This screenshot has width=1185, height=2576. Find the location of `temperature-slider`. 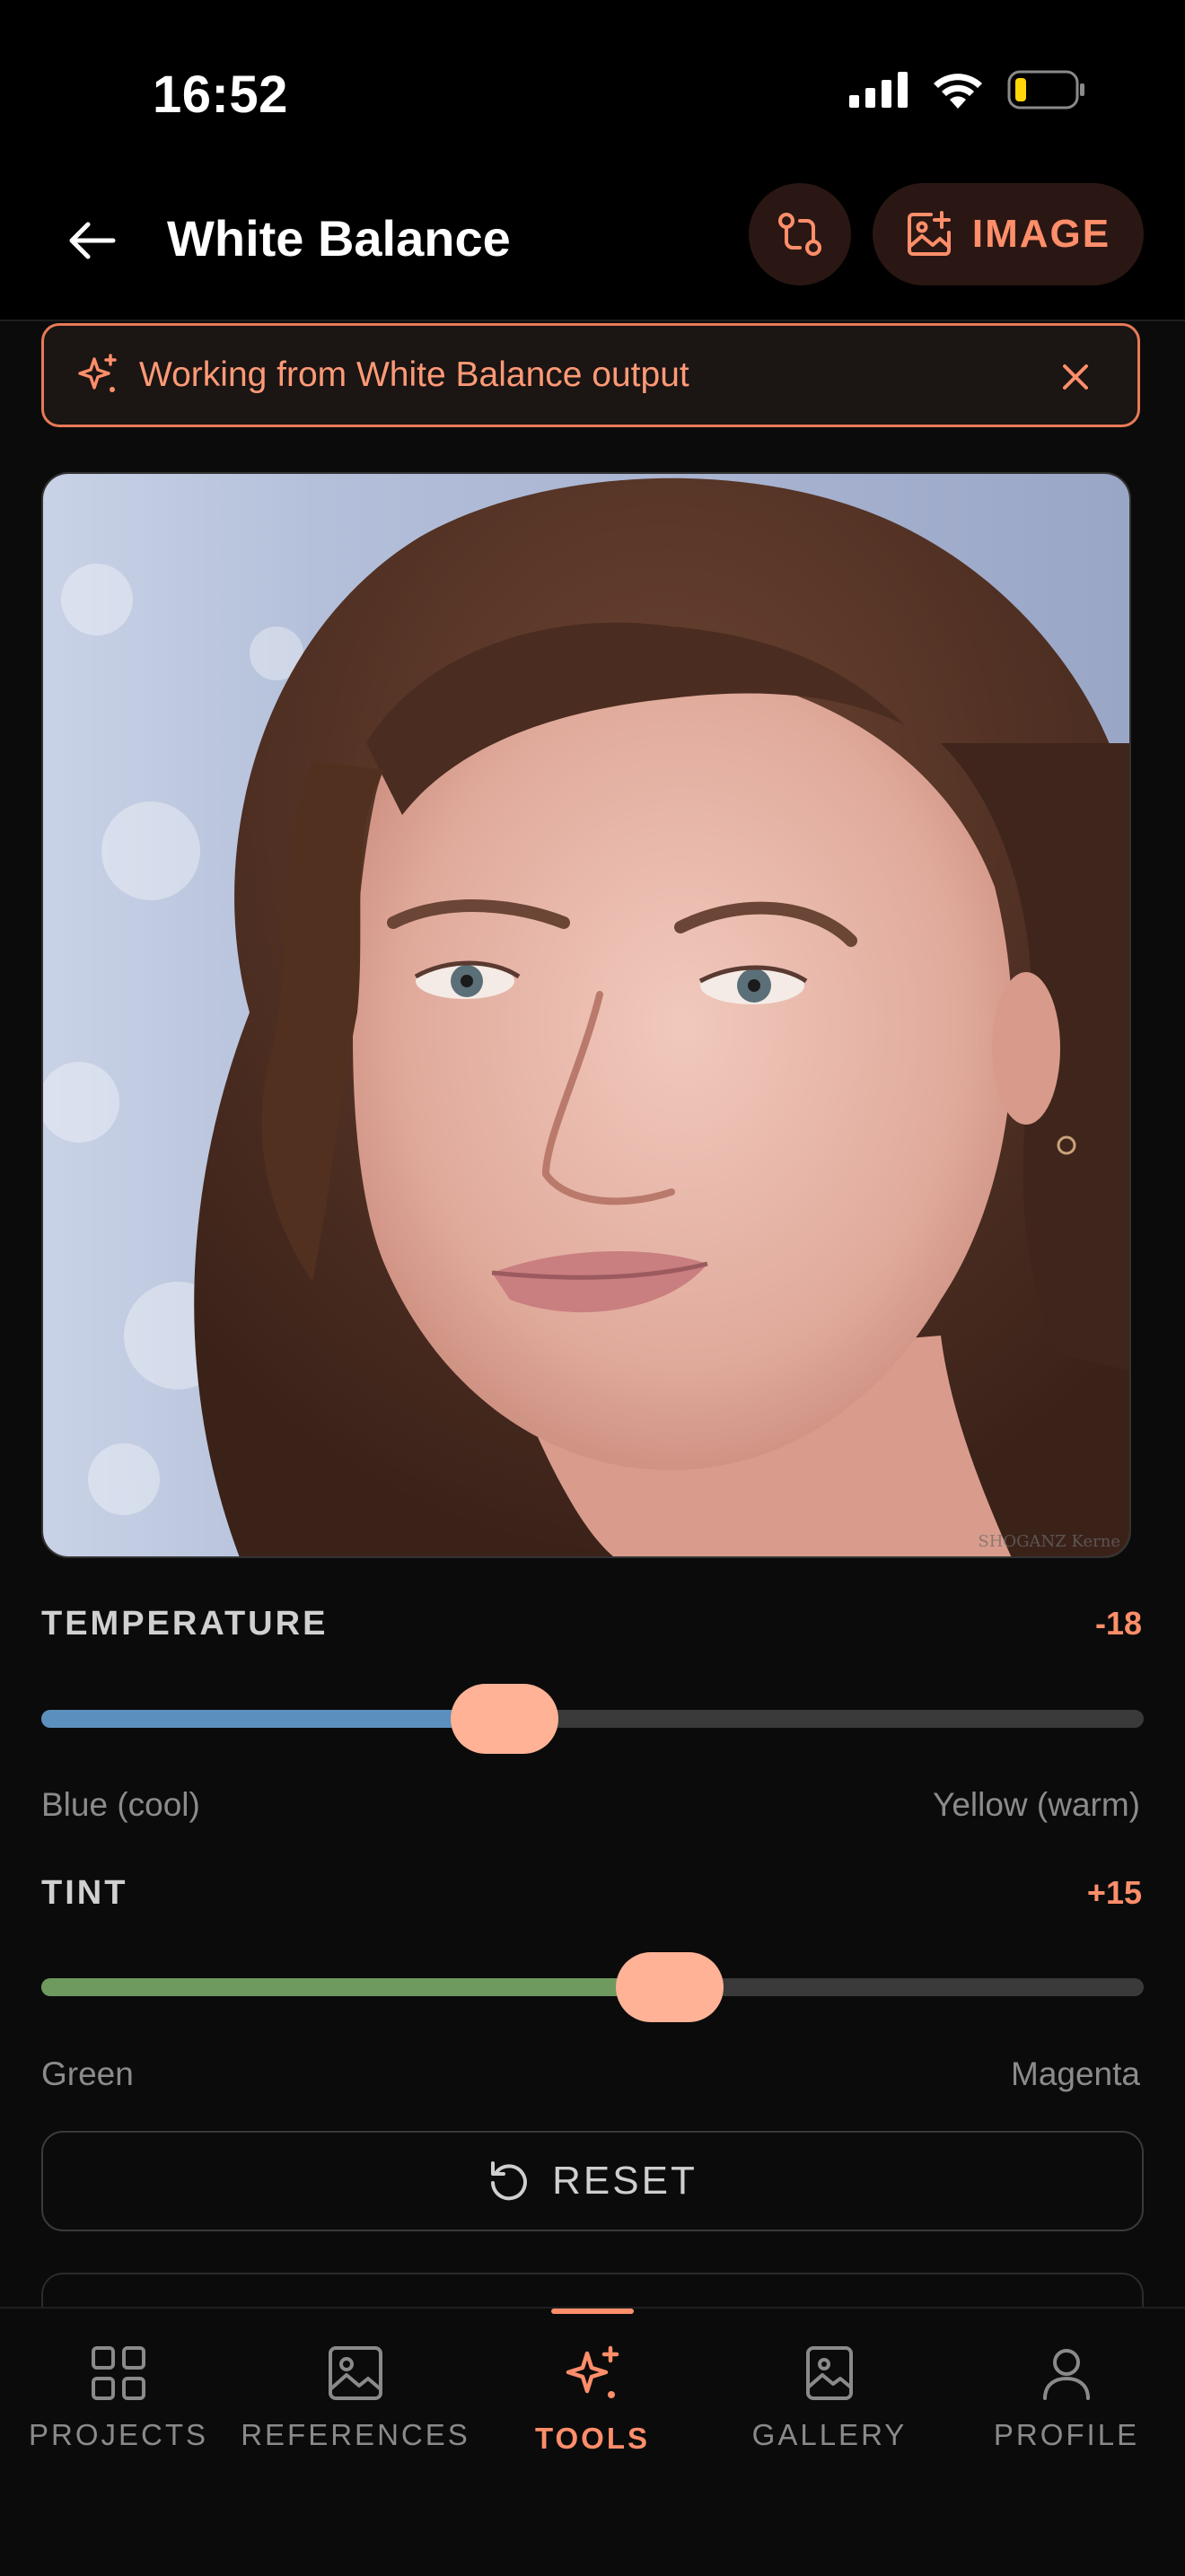

temperature-slider is located at coordinates (592, 1719).